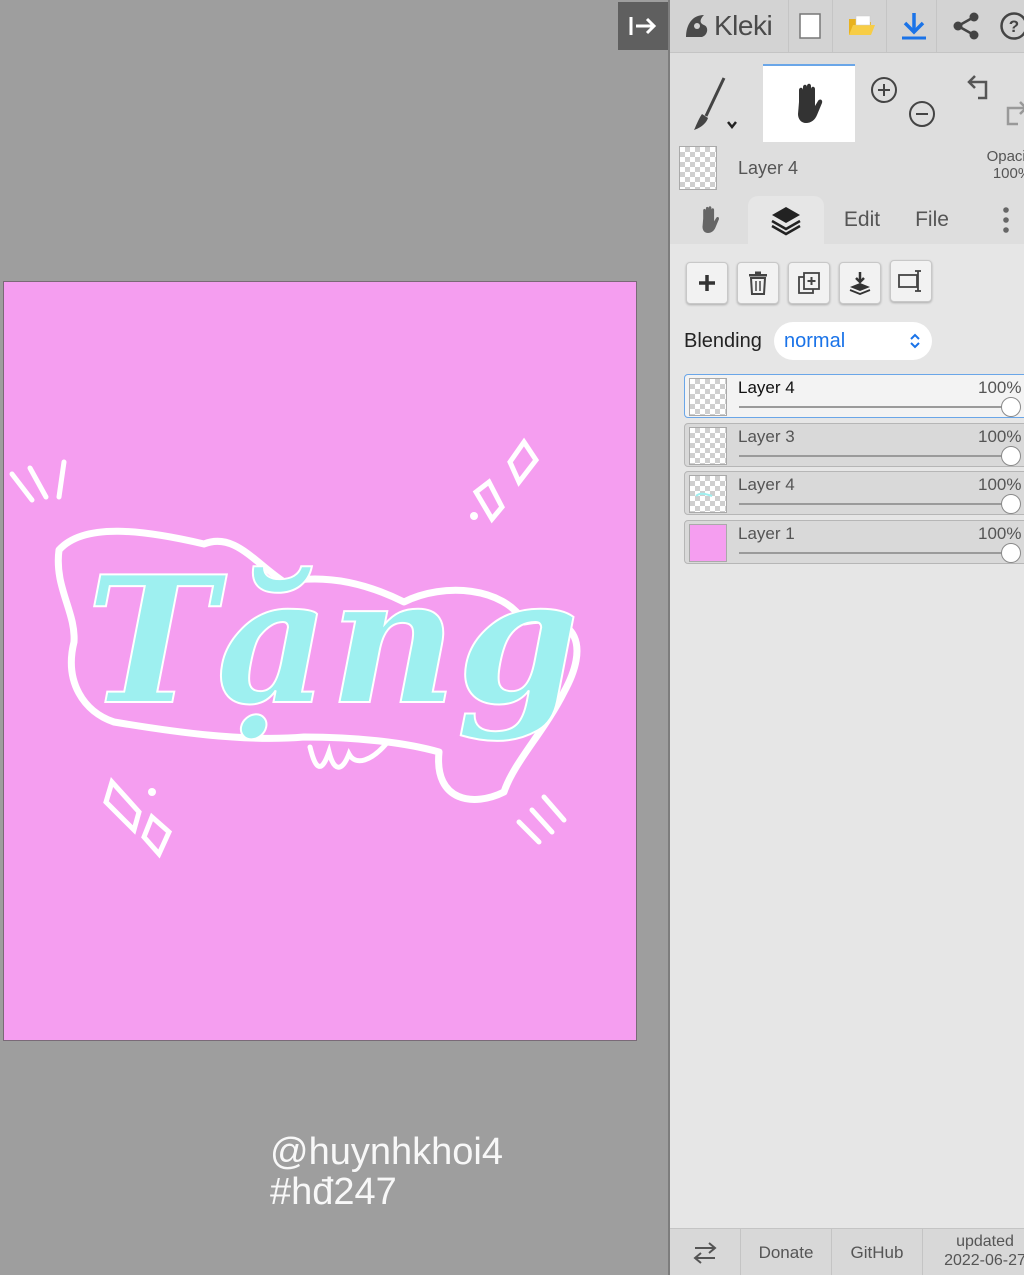 This screenshot has width=1024, height=1275. What do you see at coordinates (152, 792) in the screenshot?
I see `sparkle-dot` at bounding box center [152, 792].